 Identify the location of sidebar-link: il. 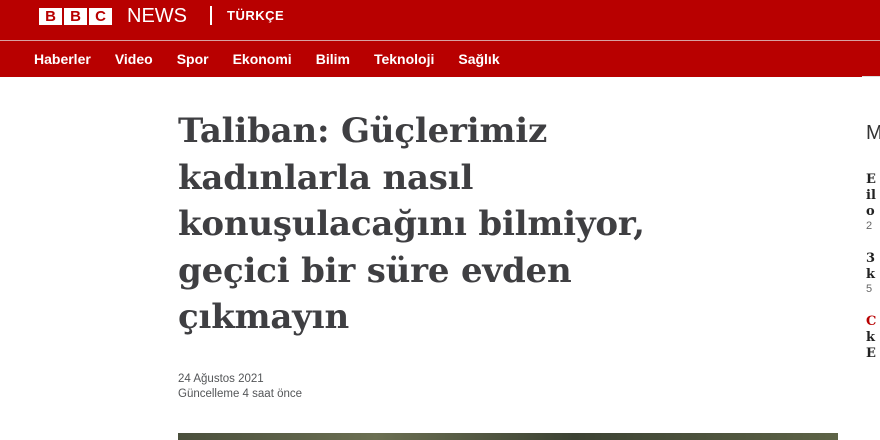
(871, 195).